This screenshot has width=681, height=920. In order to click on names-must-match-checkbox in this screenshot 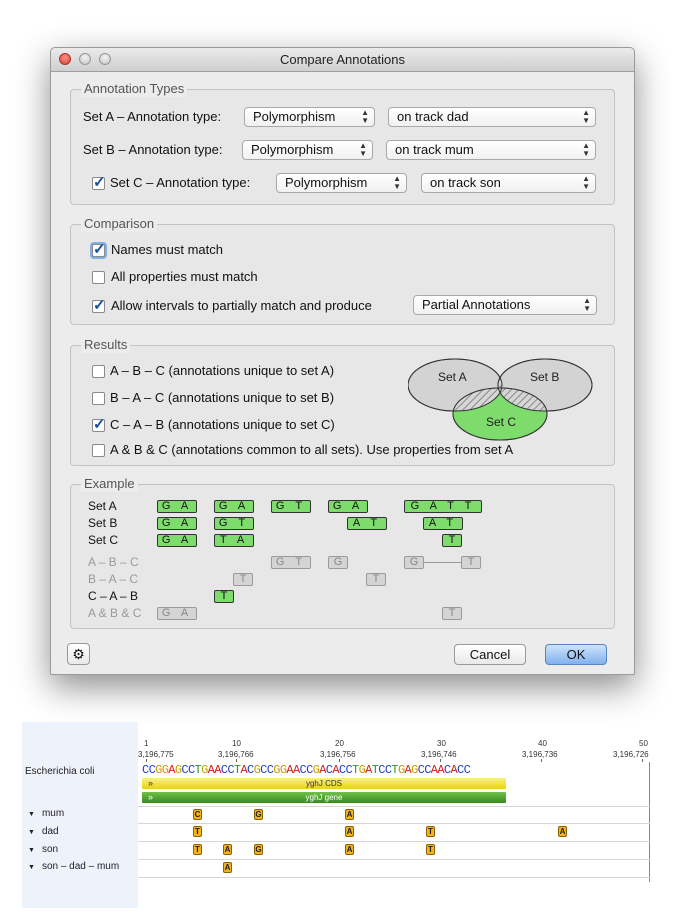, I will do `click(99, 249)`.